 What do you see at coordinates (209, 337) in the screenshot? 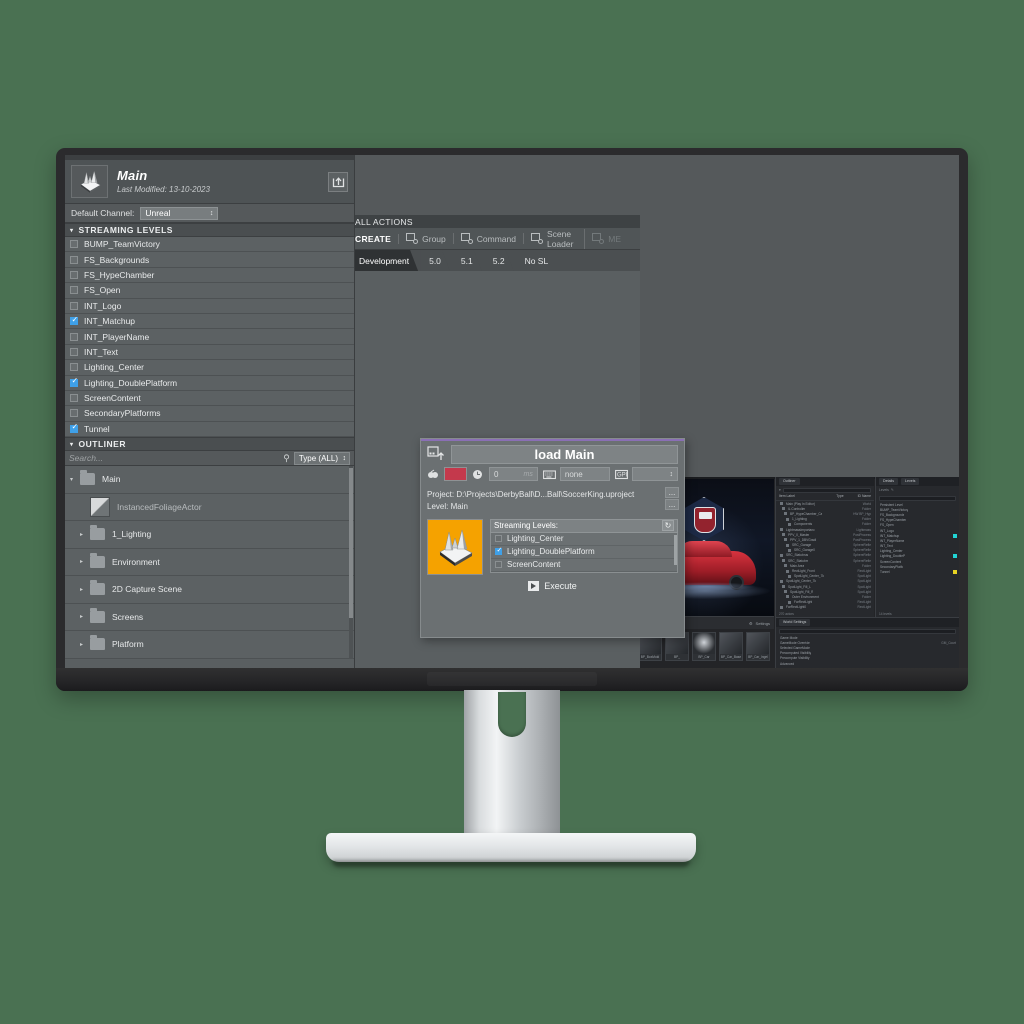
I see `streaming-level-row: INT_PlayerName` at bounding box center [209, 337].